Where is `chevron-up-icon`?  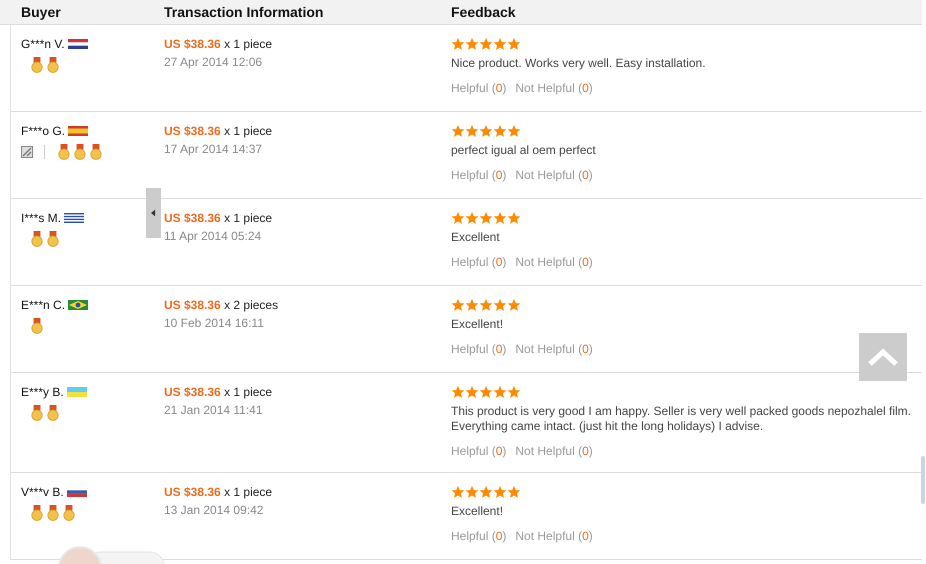 chevron-up-icon is located at coordinates (883, 357).